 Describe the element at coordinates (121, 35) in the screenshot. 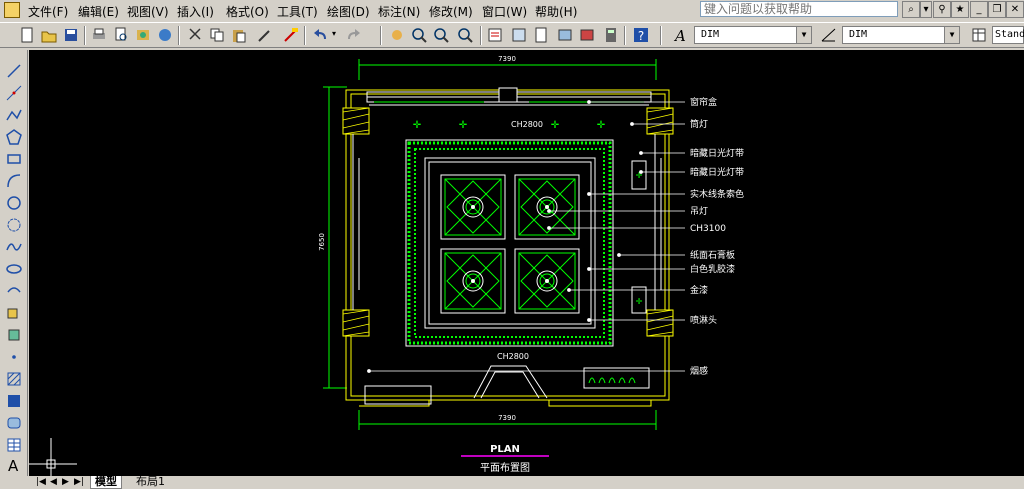

I see `print-preview-icon` at that location.